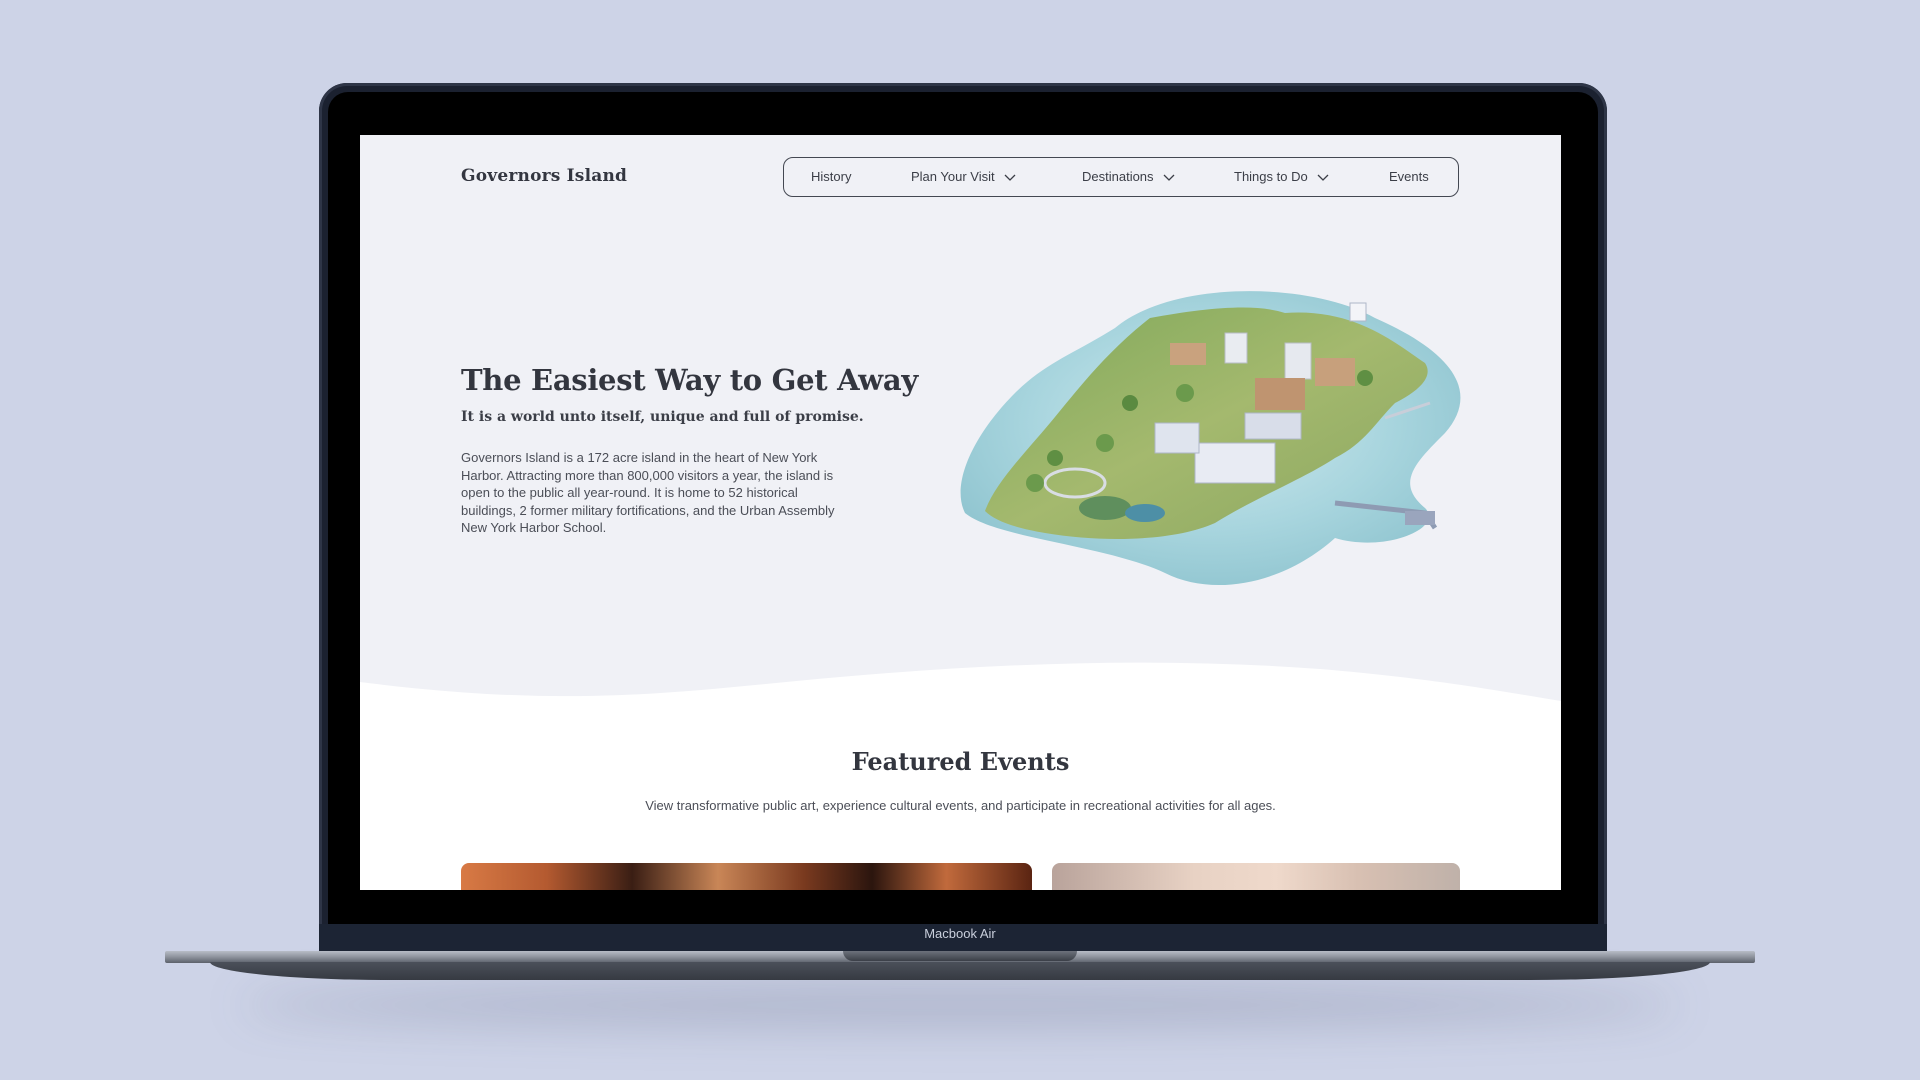  What do you see at coordinates (960, 933) in the screenshot?
I see `device-label: Macbook Air` at bounding box center [960, 933].